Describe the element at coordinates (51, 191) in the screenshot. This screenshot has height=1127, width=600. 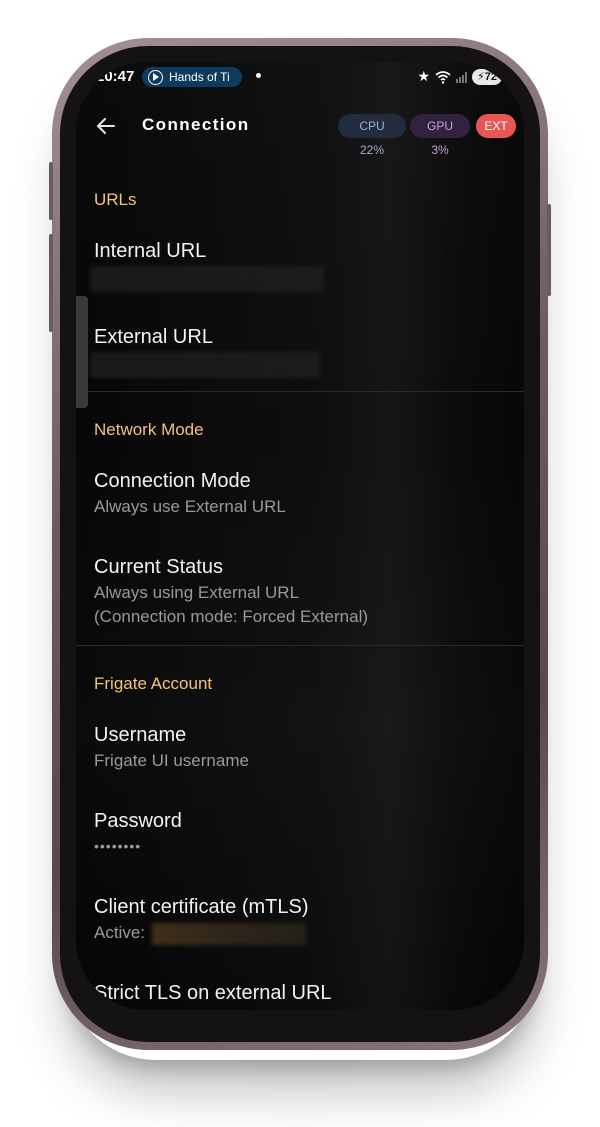
I see `volume-up-button` at that location.